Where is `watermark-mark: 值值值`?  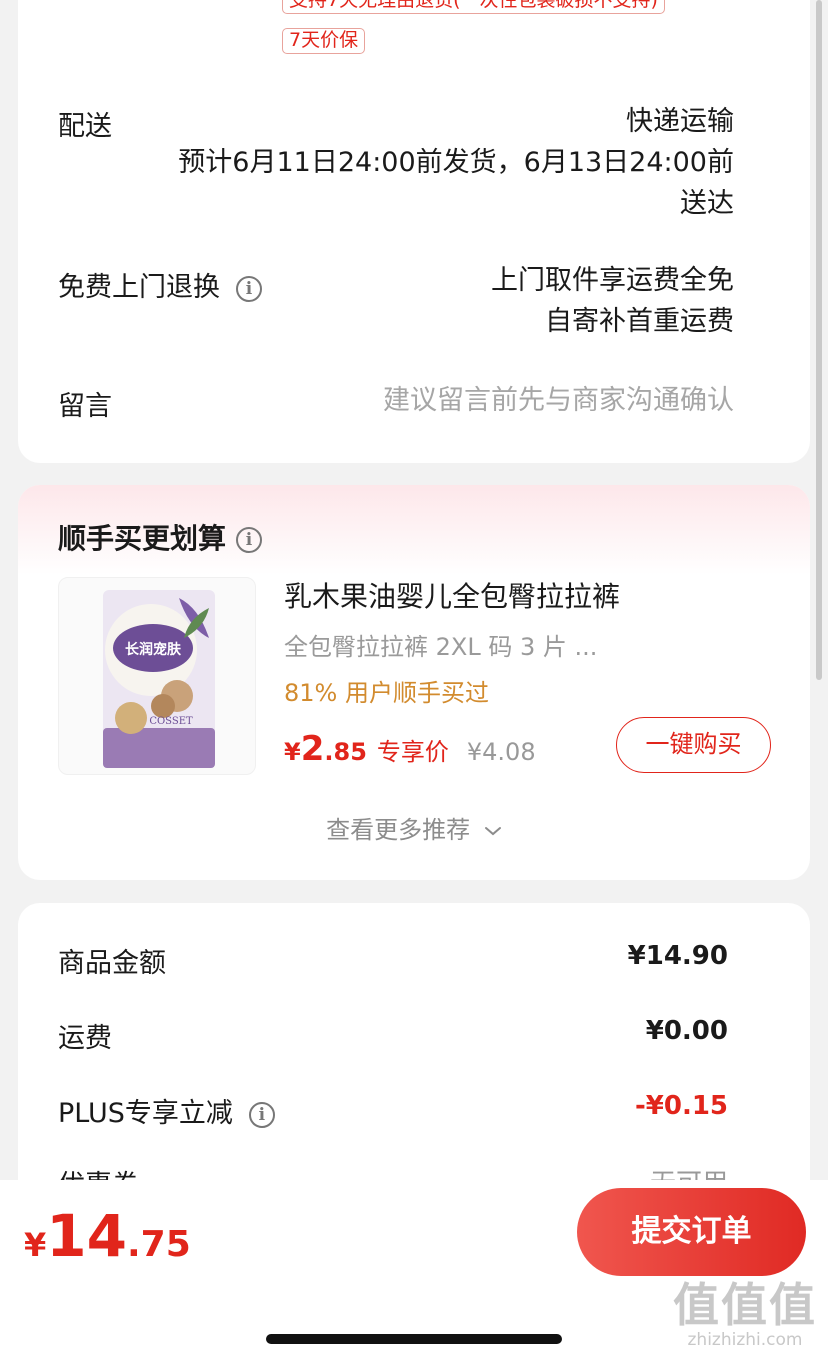
watermark-mark: 值值值 is located at coordinates (745, 1305).